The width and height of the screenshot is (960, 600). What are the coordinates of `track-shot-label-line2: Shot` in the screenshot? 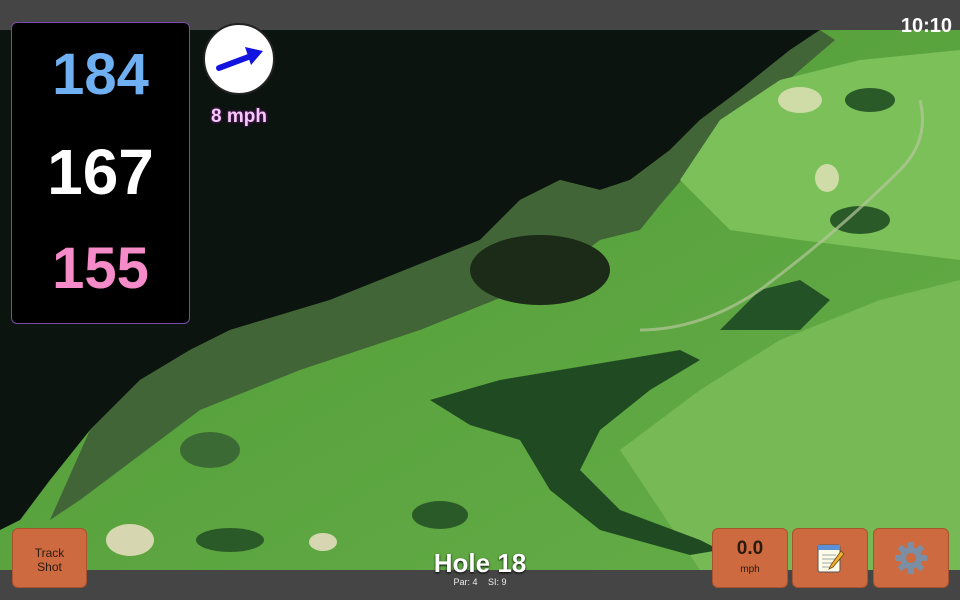 It's located at (49, 567).